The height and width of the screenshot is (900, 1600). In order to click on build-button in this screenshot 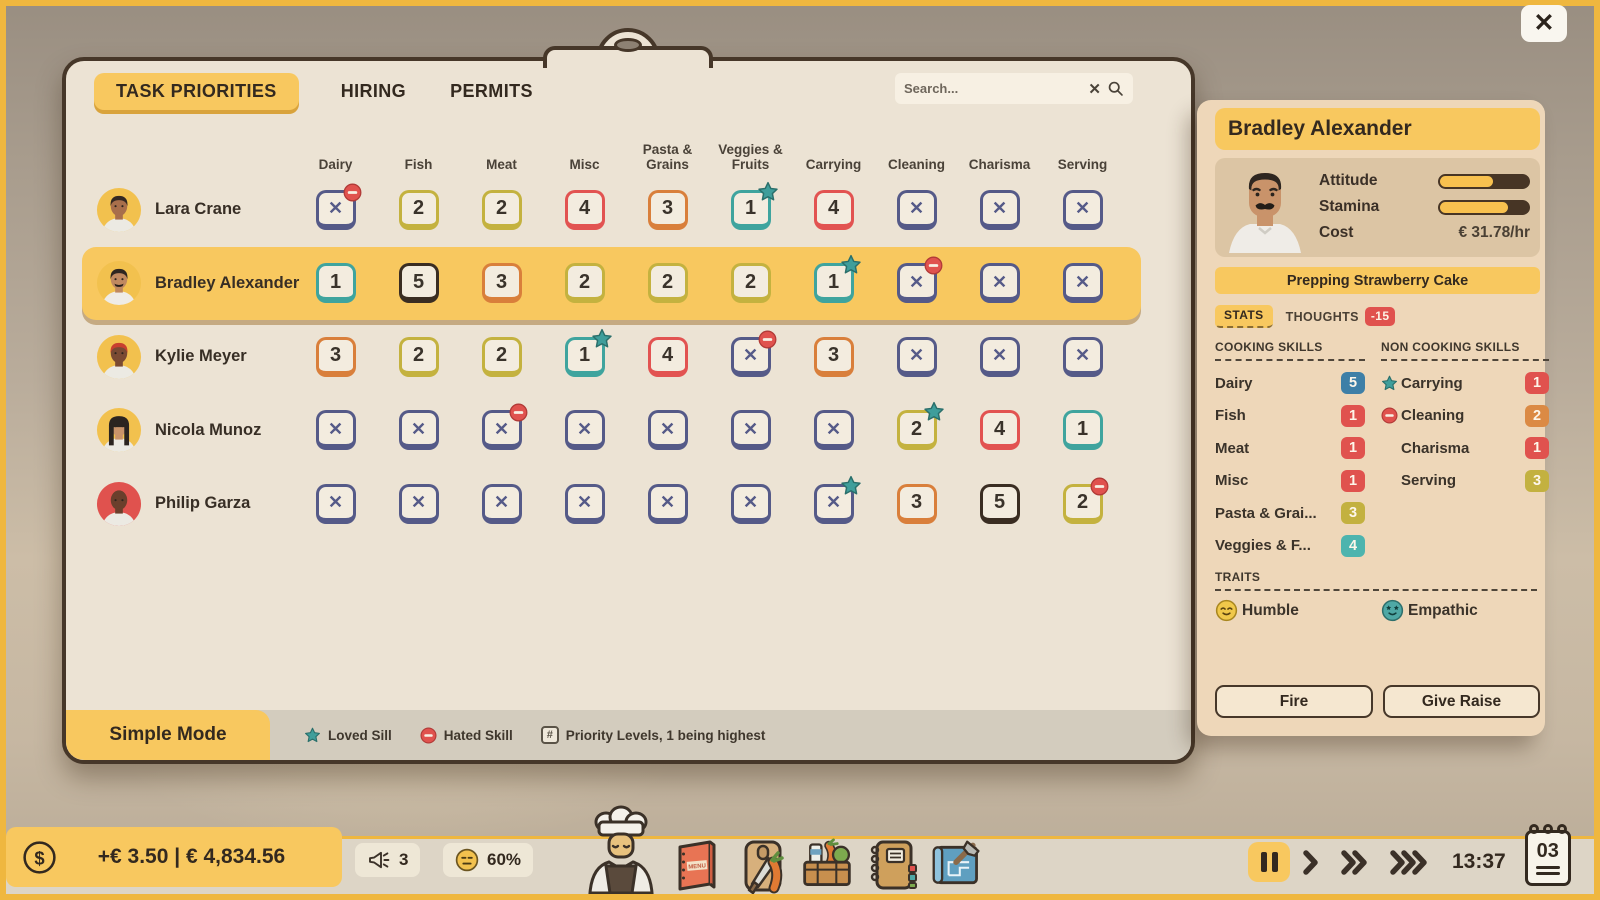, I will do `click(957, 865)`.